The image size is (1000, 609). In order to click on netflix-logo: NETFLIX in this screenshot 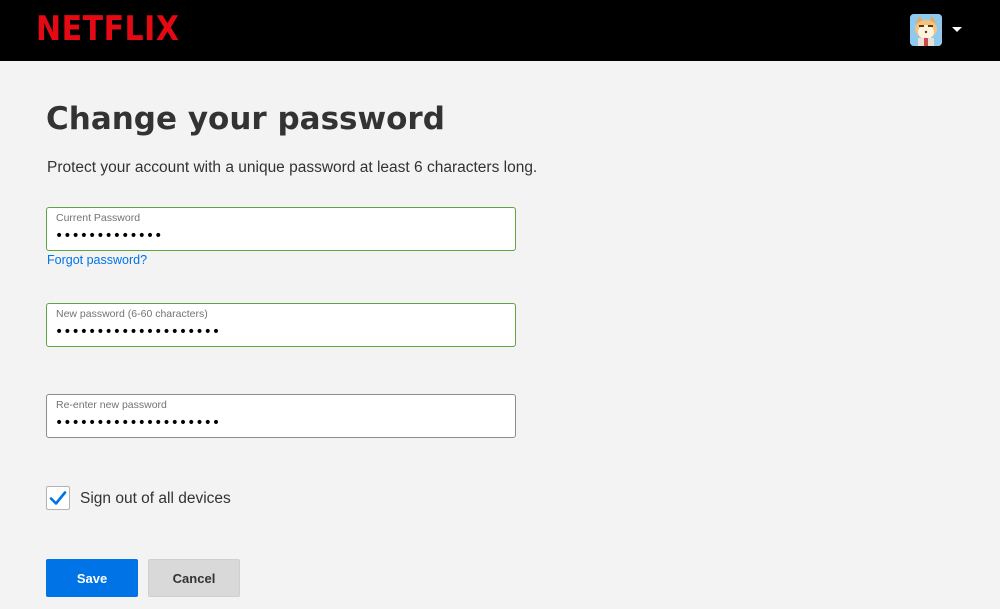, I will do `click(107, 29)`.